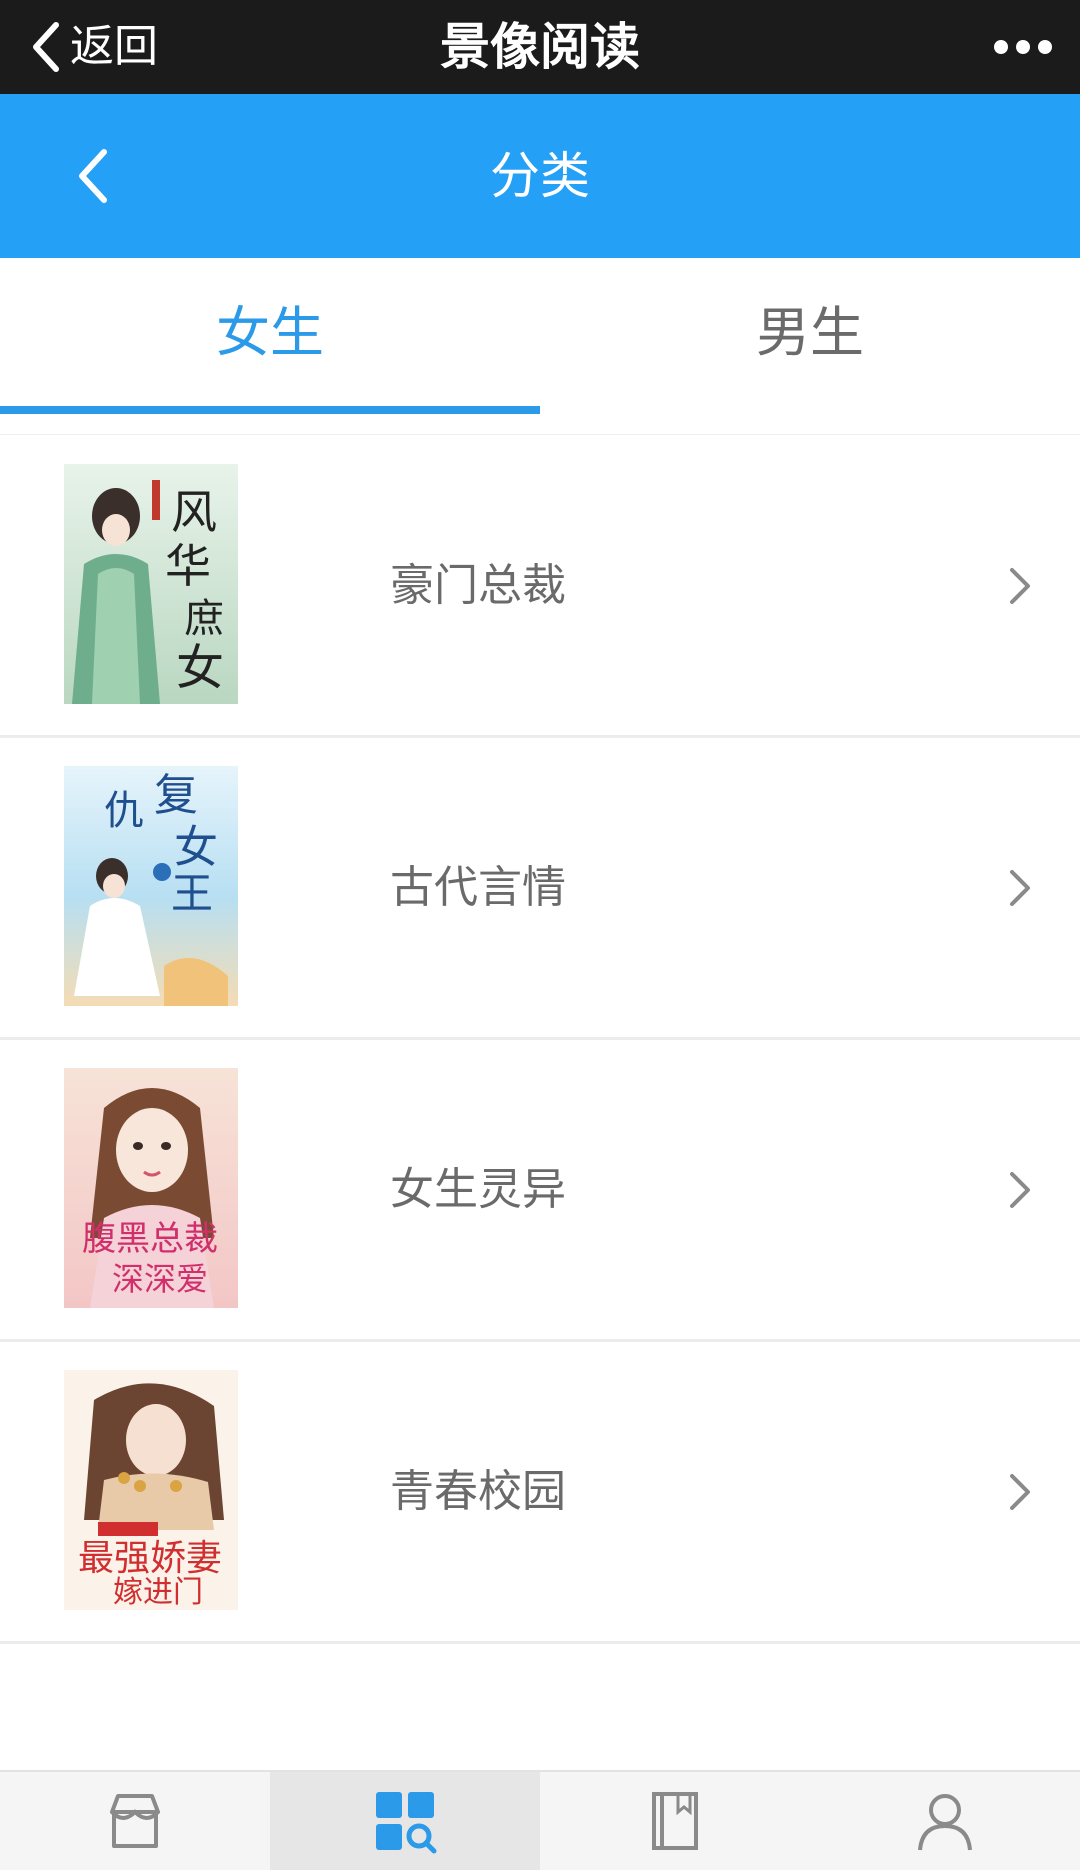 This screenshot has width=1080, height=1870. I want to click on gender-tabs: 女生 男生, so click(540, 346).